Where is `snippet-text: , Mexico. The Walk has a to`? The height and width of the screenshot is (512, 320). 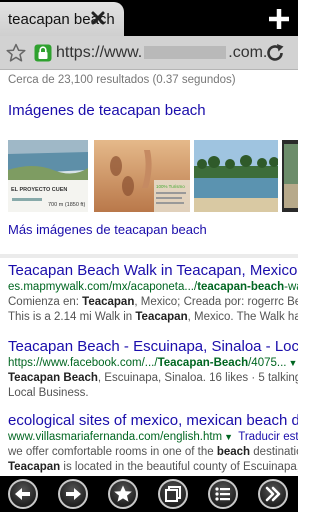
snippet-text: , Mexico. The Walk has a to is located at coordinates (242, 317).